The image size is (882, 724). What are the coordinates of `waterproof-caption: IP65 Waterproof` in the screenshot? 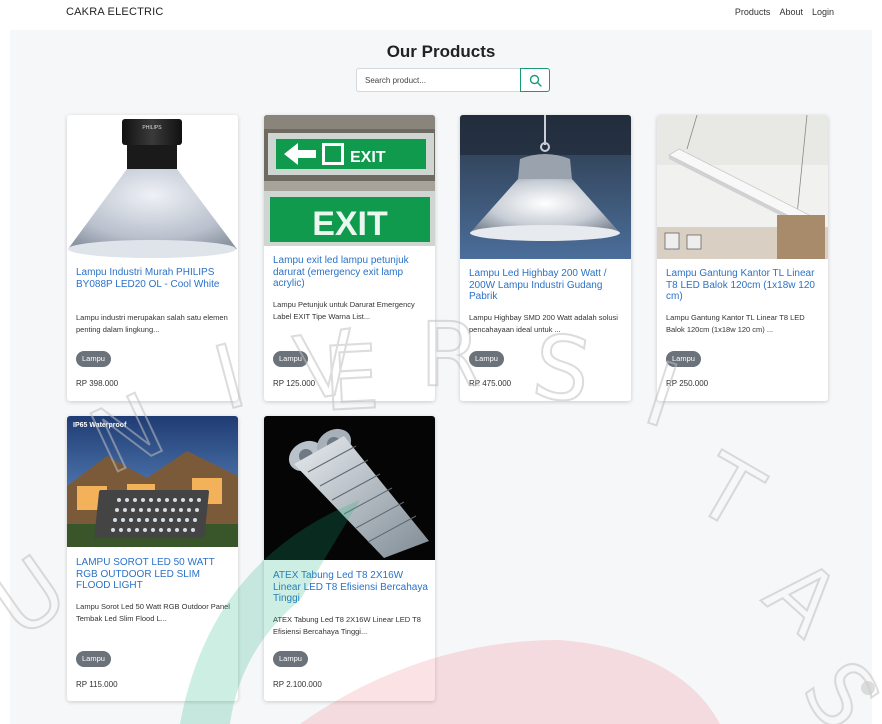 It's located at (100, 425).